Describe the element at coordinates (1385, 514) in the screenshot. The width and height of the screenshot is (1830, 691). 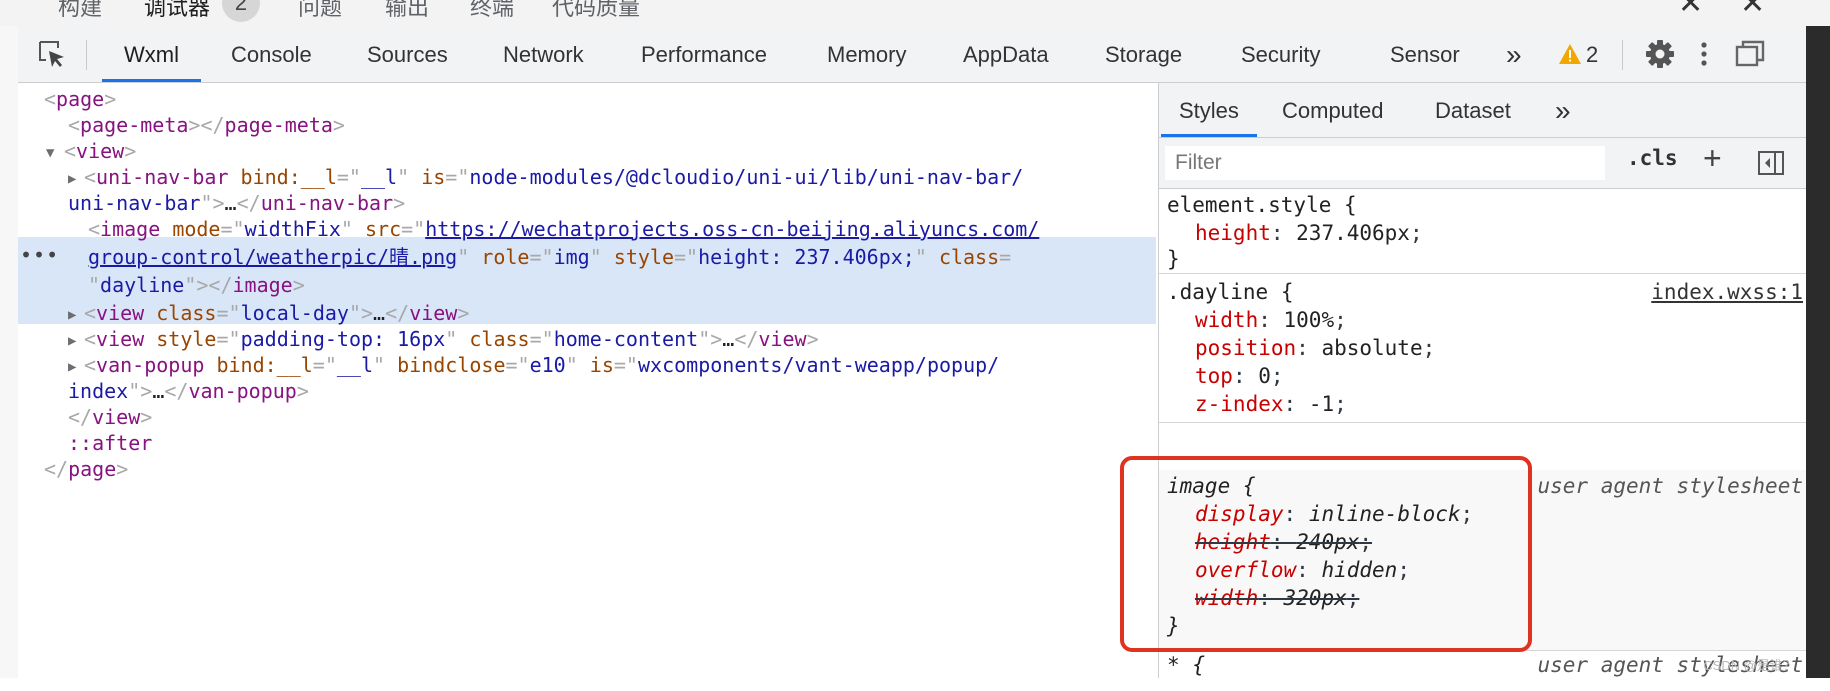
I see `property-value: inline-block` at that location.